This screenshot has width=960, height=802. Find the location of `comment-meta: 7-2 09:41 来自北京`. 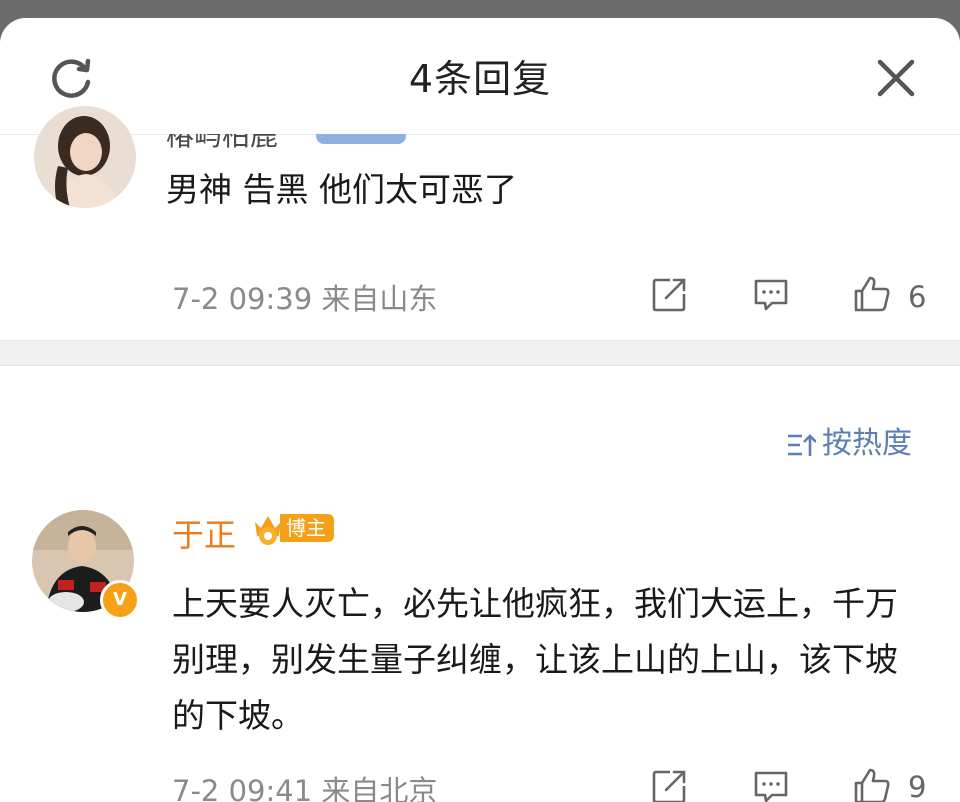

comment-meta: 7-2 09:41 来自北京 is located at coordinates (305, 788).